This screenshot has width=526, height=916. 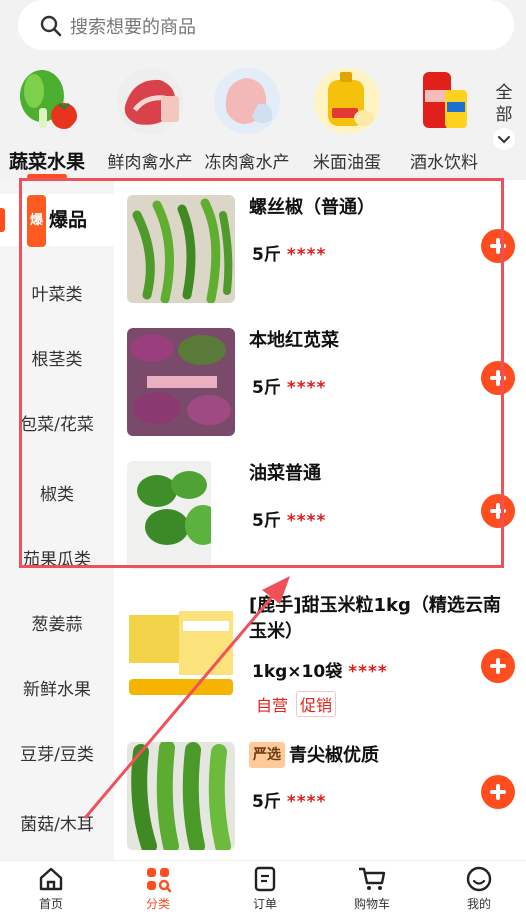 What do you see at coordinates (51, 879) in the screenshot?
I see `home-icon` at bounding box center [51, 879].